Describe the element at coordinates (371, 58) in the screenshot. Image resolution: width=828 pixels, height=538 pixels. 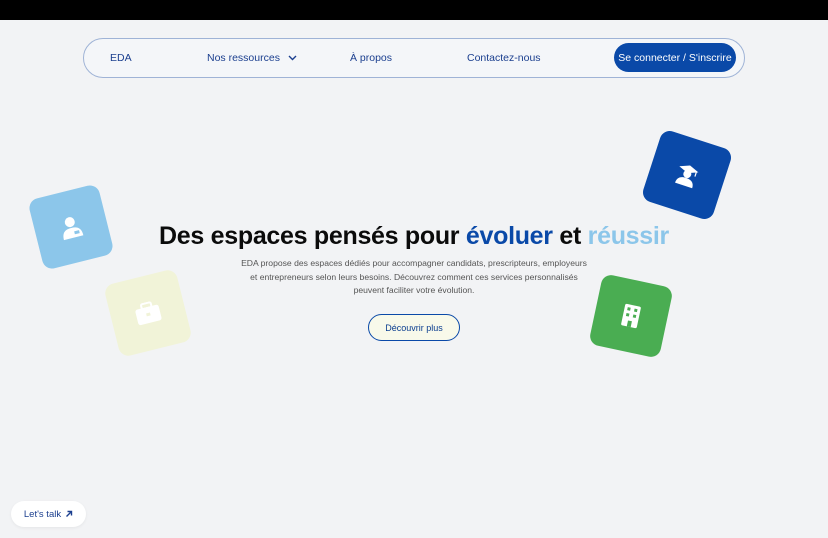
I see `nav-about-link: À propos` at that location.